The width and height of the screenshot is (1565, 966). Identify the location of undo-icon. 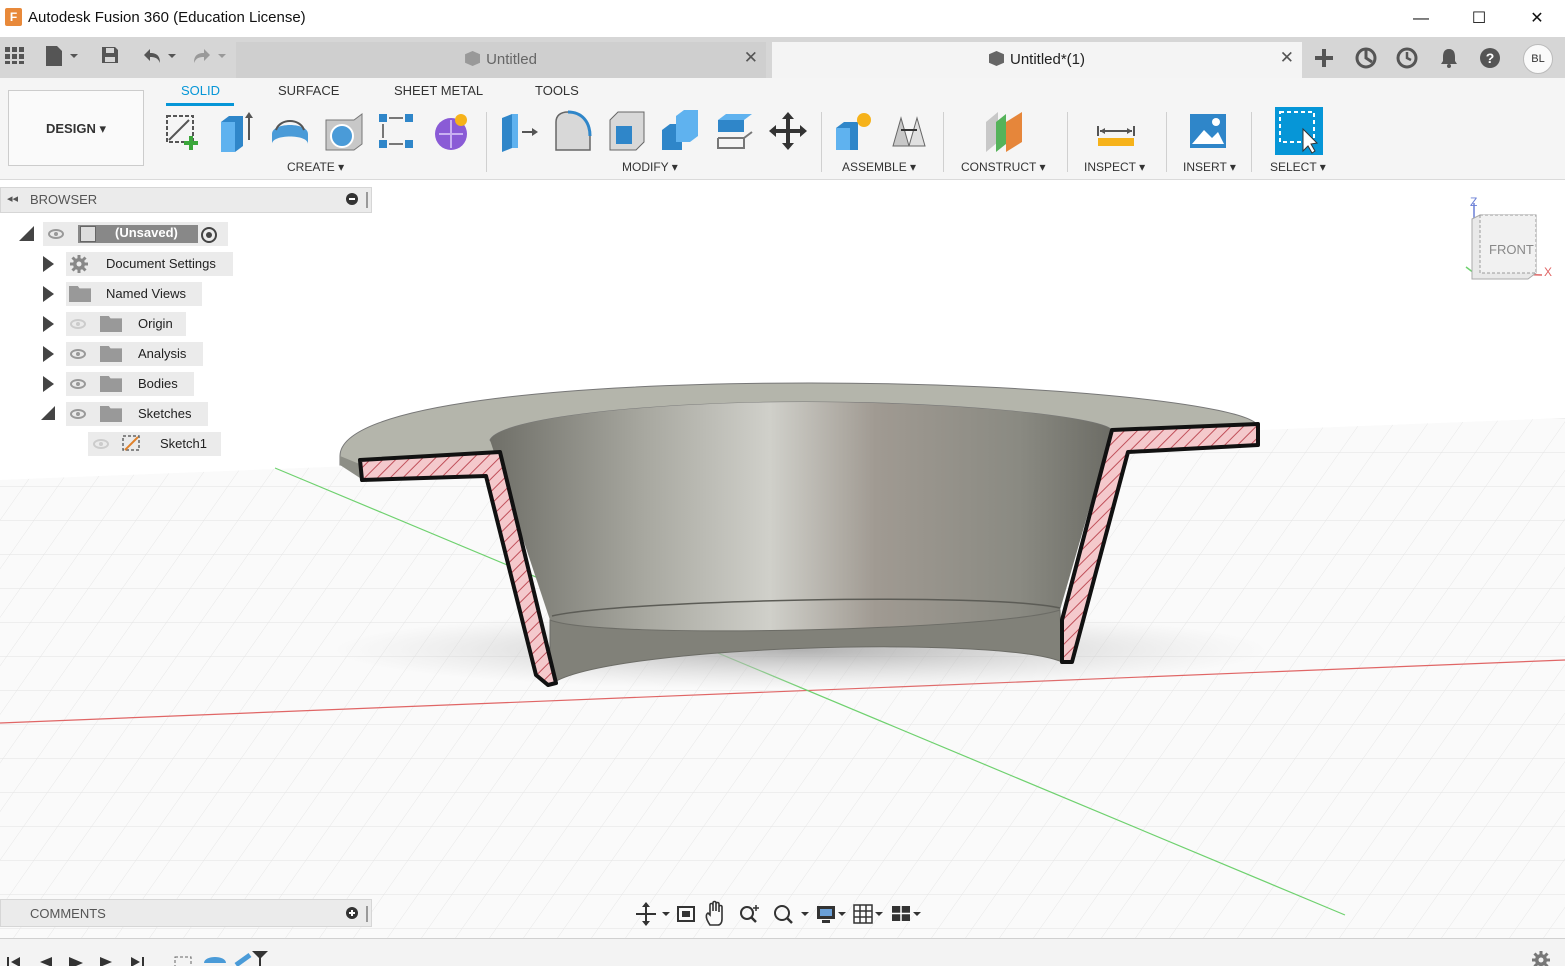
(160, 57).